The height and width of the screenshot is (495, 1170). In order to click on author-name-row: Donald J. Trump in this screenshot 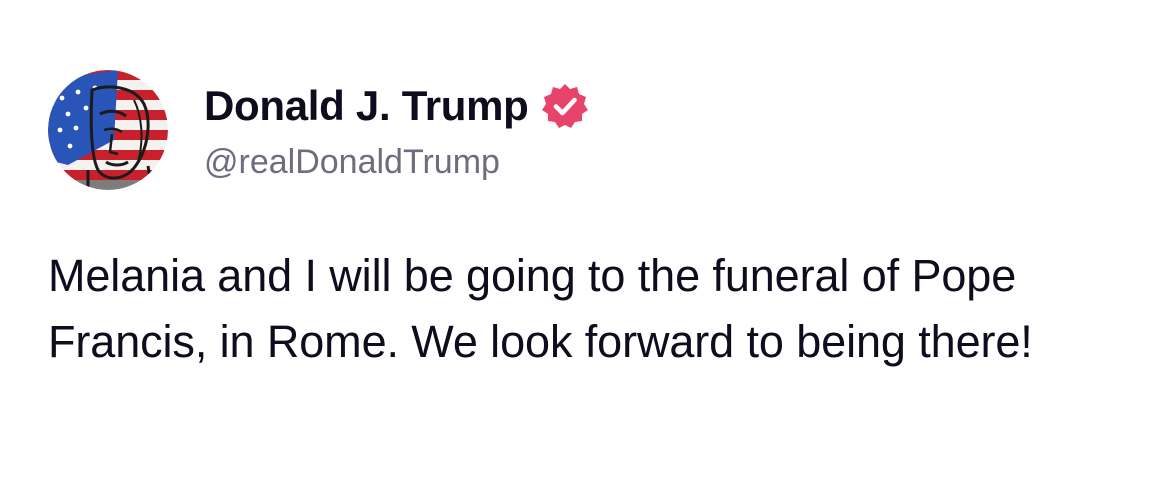, I will do `click(396, 106)`.